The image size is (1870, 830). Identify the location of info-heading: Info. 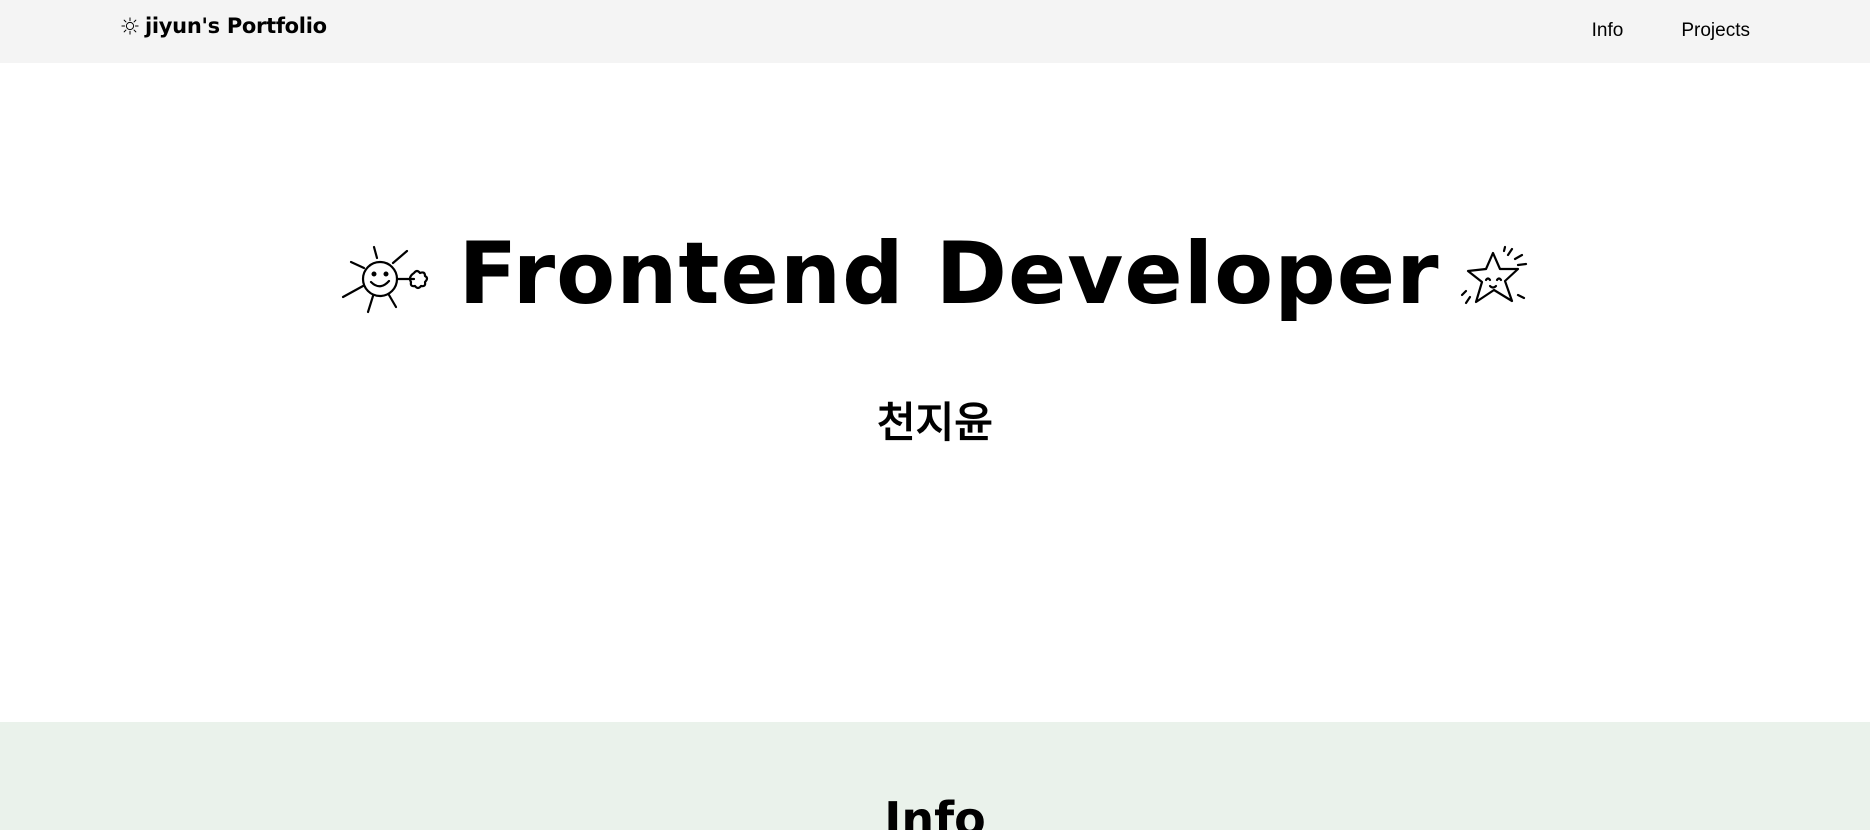
(935, 811).